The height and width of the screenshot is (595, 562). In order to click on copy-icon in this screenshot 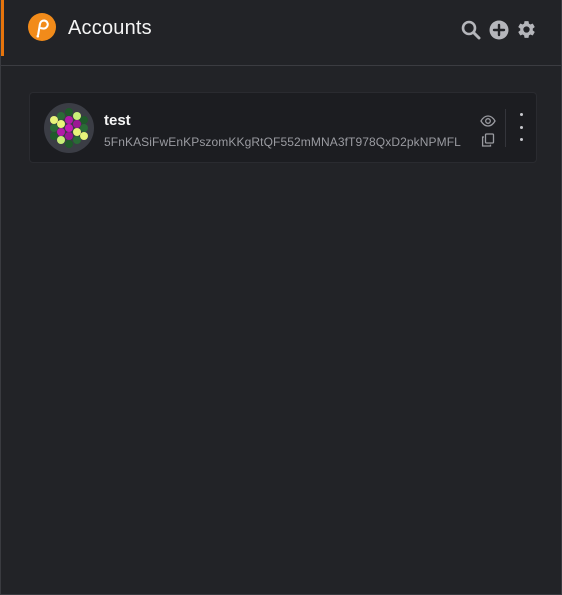, I will do `click(488, 140)`.